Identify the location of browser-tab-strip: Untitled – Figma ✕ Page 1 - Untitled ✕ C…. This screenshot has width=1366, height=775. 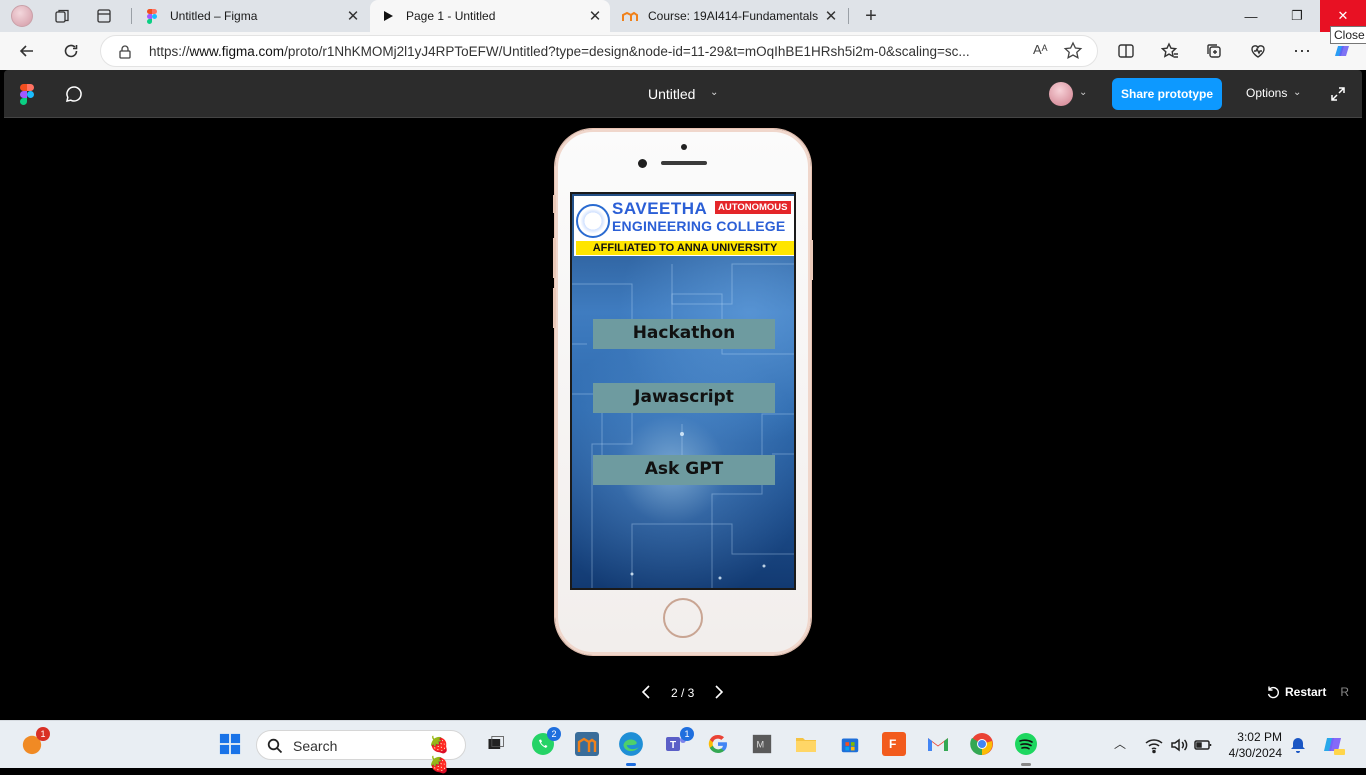
(683, 16).